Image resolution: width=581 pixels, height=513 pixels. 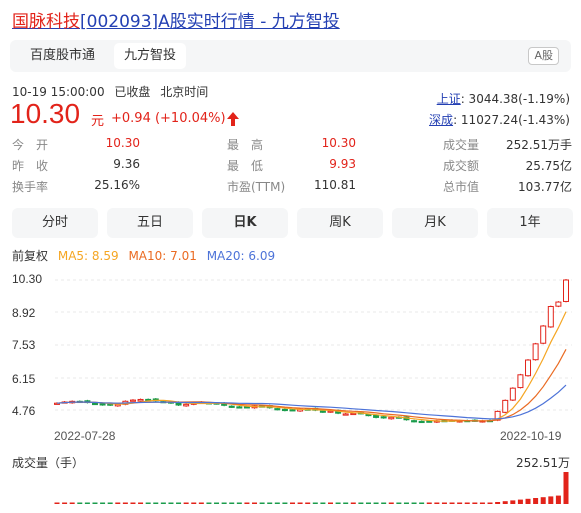 I want to click on stat-value: 103.77亿, so click(x=545, y=187).